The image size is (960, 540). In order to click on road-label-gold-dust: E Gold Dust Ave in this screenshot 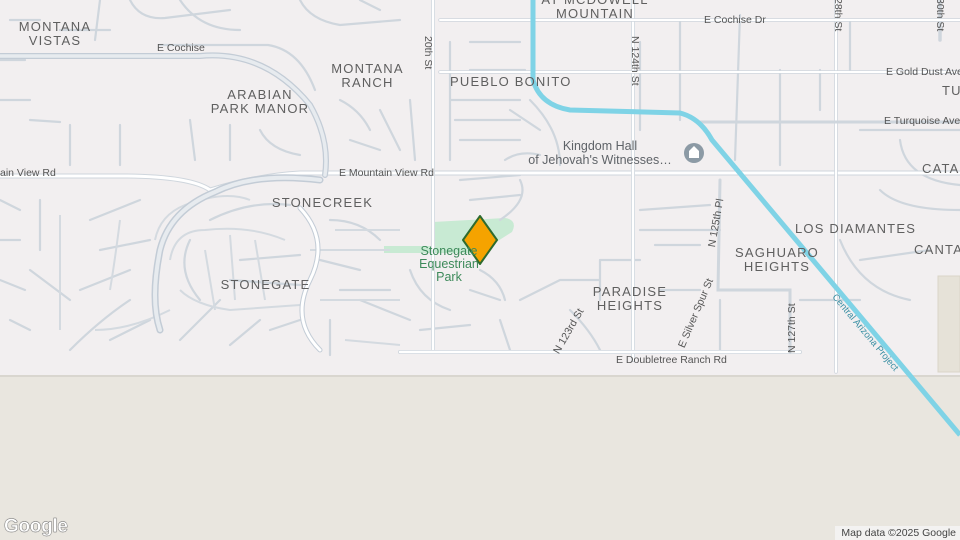, I will do `click(923, 72)`.